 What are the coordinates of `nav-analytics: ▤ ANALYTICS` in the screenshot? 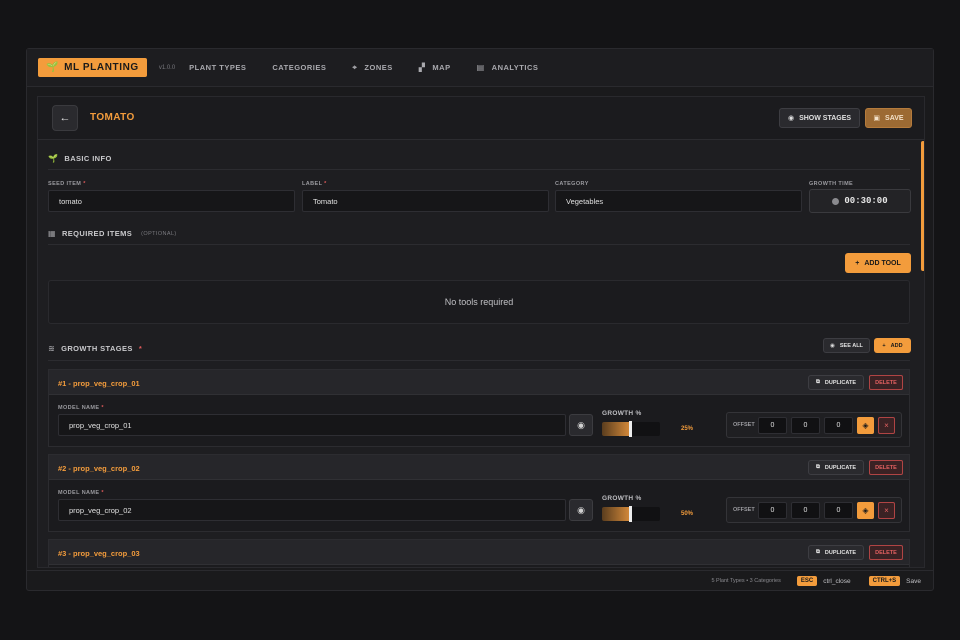 It's located at (508, 67).